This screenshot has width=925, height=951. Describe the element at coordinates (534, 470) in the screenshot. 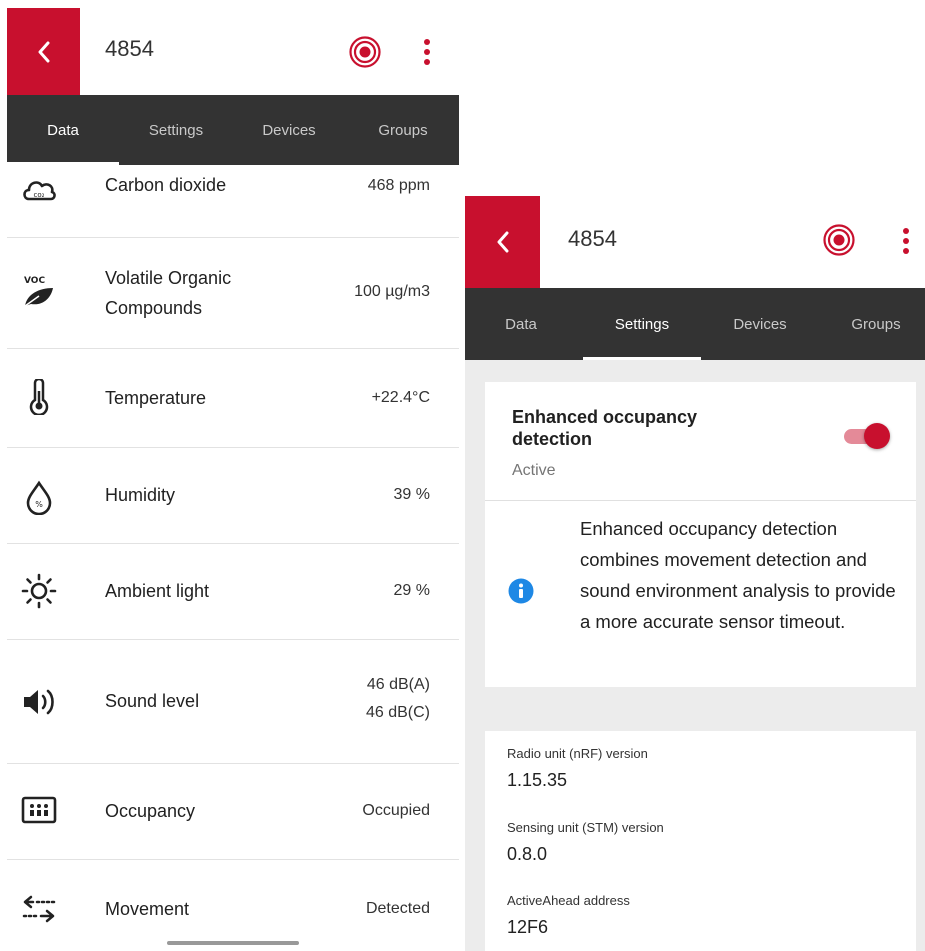

I see `setting-status: Active` at that location.